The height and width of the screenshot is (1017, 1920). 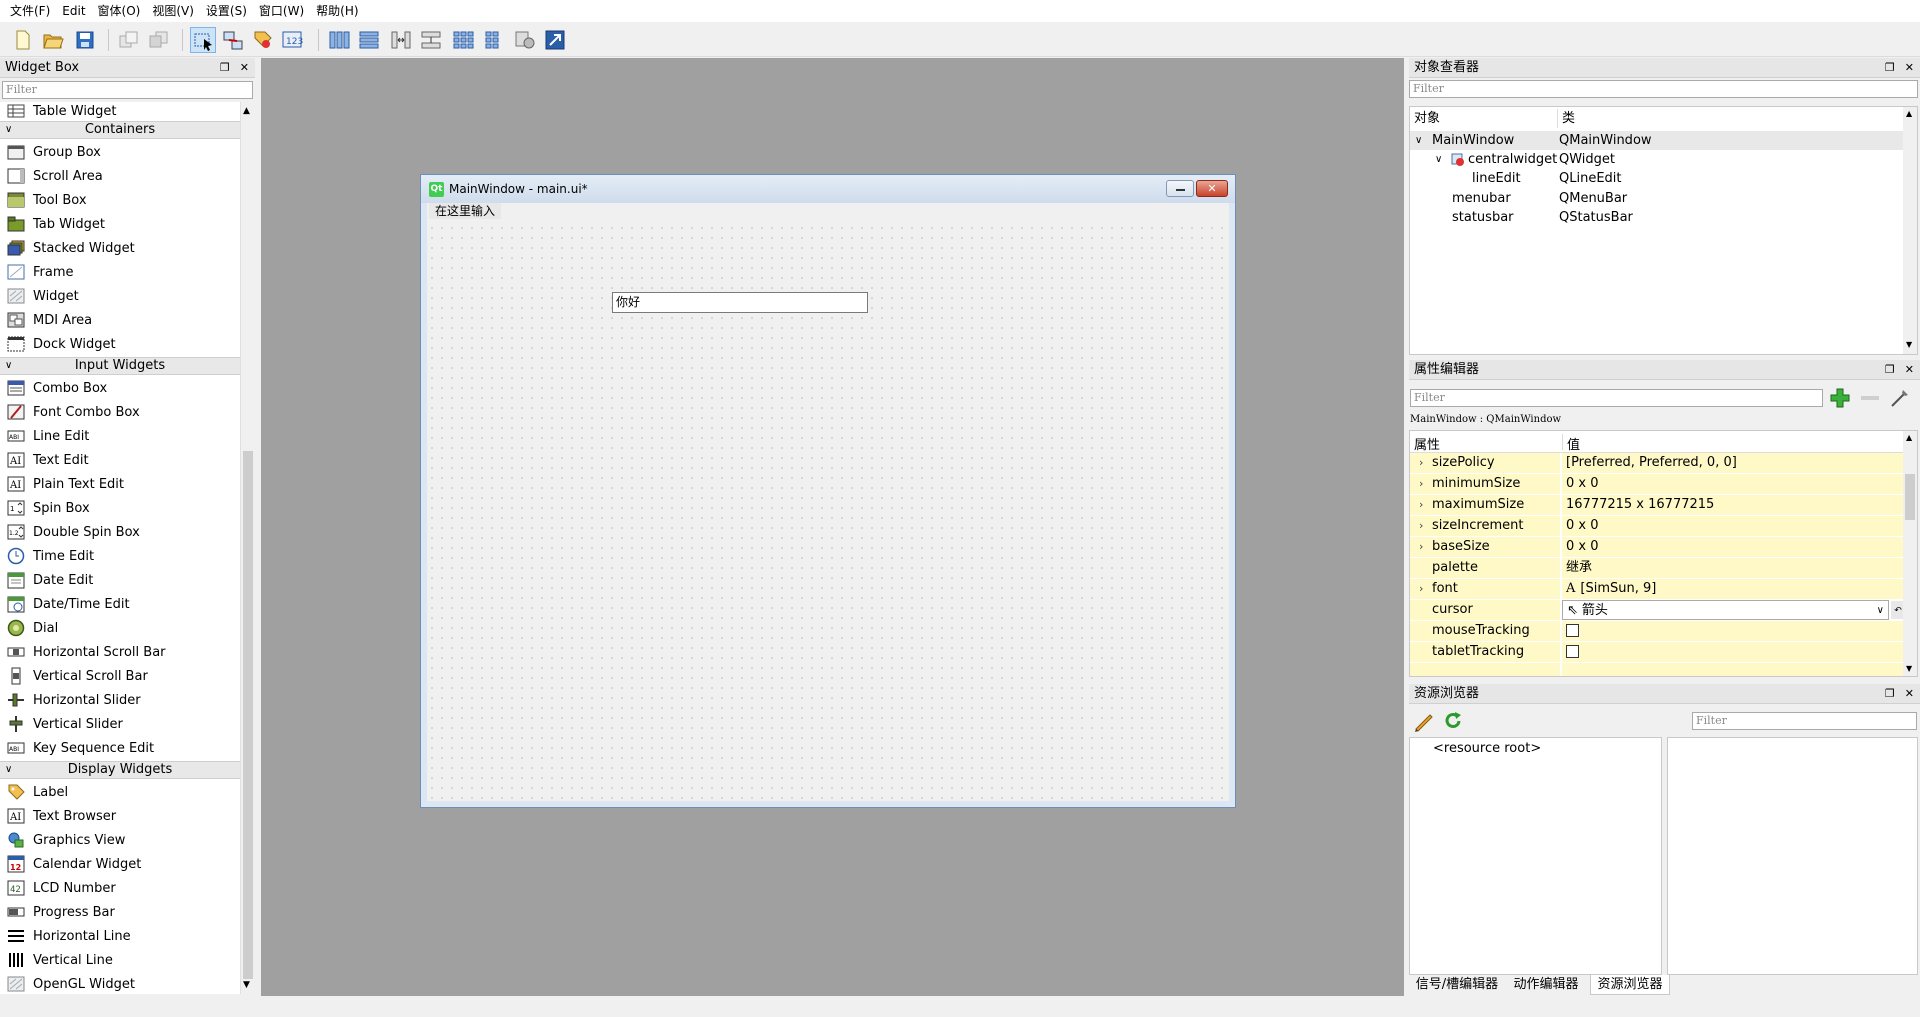 What do you see at coordinates (1487, 748) in the screenshot?
I see `resource-root-item: <resource root>` at bounding box center [1487, 748].